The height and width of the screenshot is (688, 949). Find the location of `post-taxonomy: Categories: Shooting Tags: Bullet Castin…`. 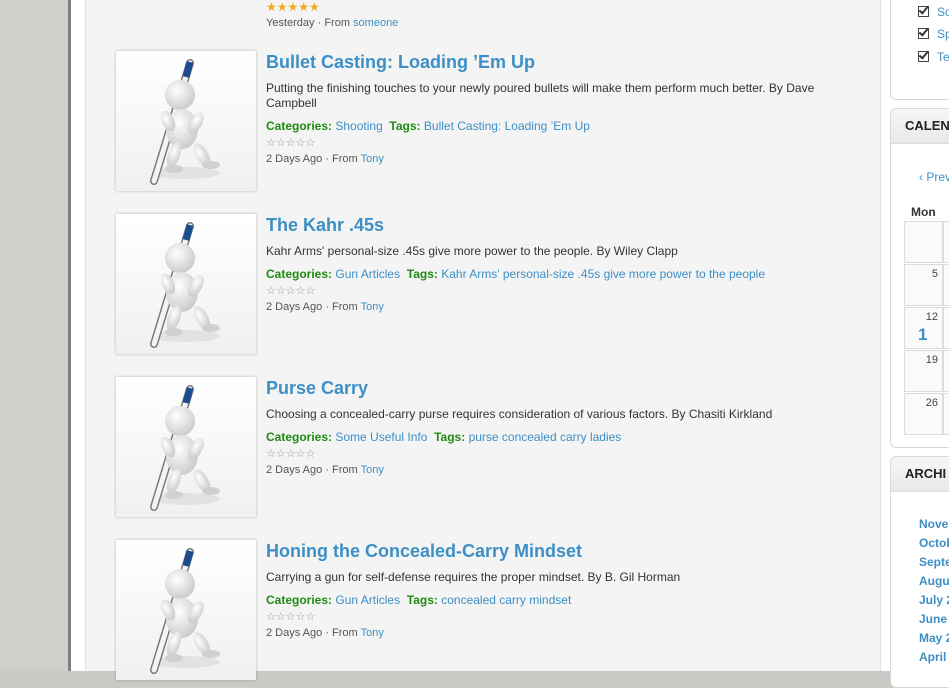

post-taxonomy: Categories: Shooting Tags: Bullet Castin… is located at coordinates (428, 126).